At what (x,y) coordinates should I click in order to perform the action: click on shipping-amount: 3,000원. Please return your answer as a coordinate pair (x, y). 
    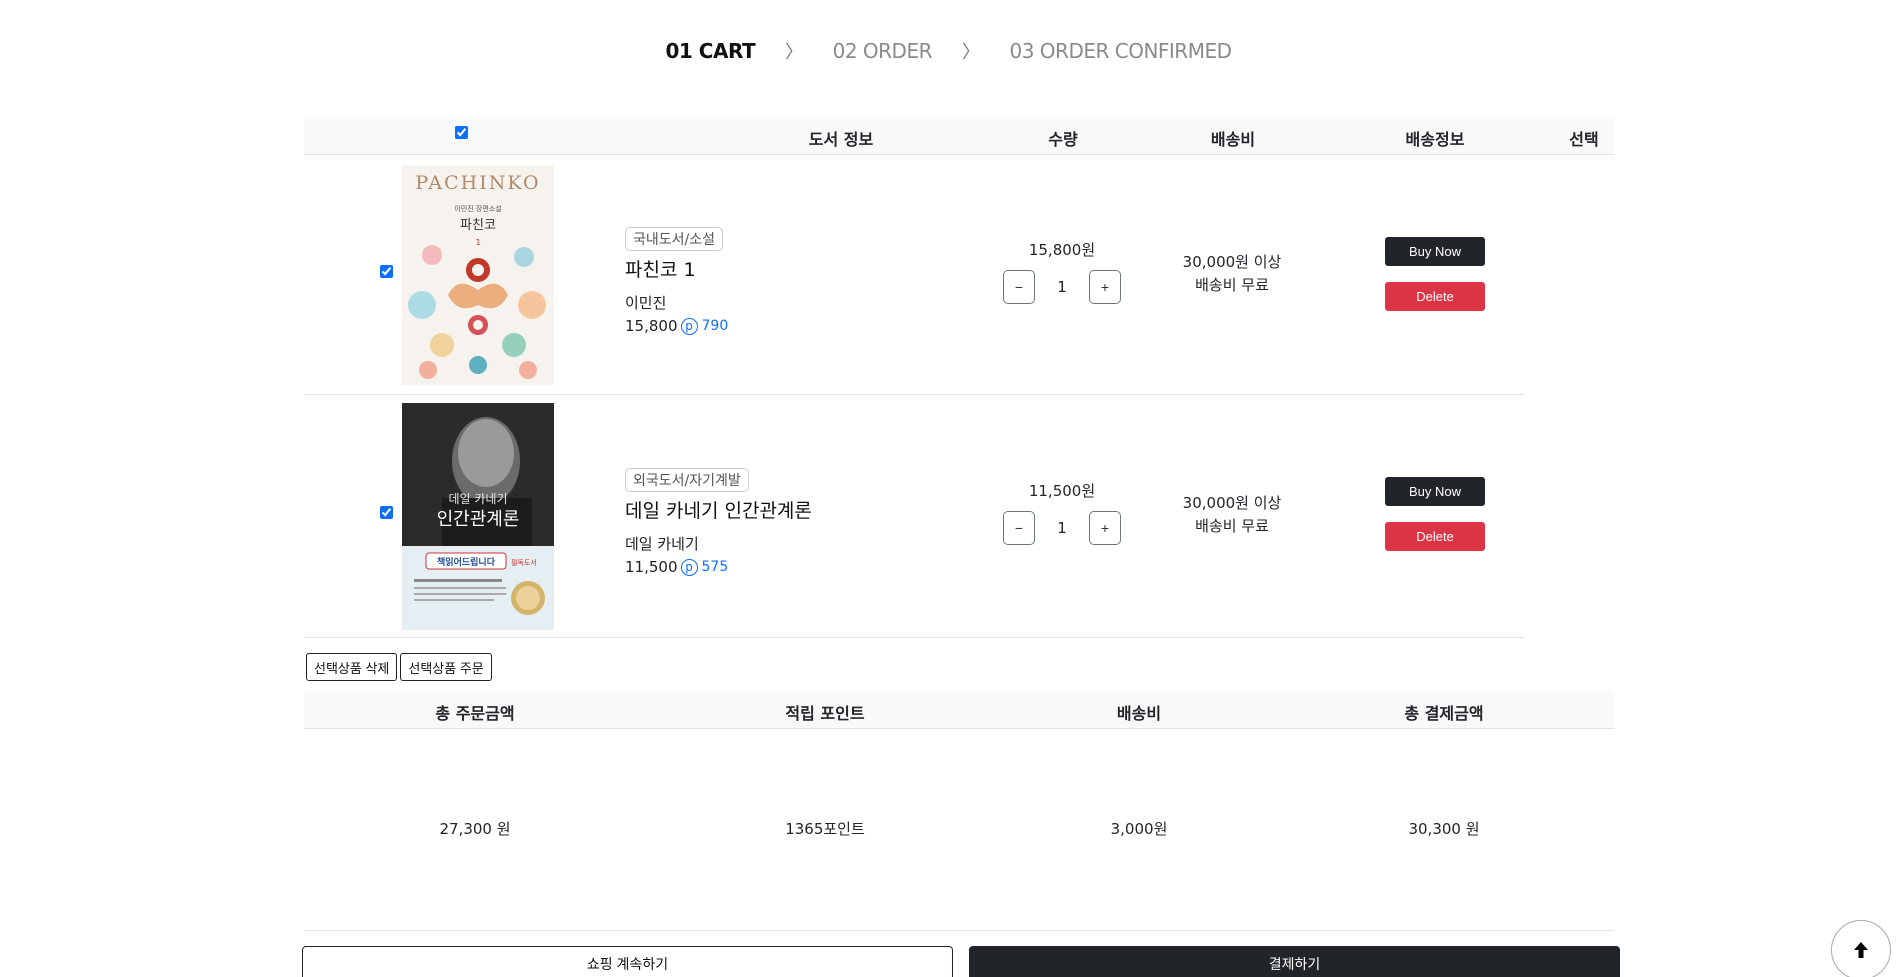
    Looking at the image, I should click on (1139, 829).